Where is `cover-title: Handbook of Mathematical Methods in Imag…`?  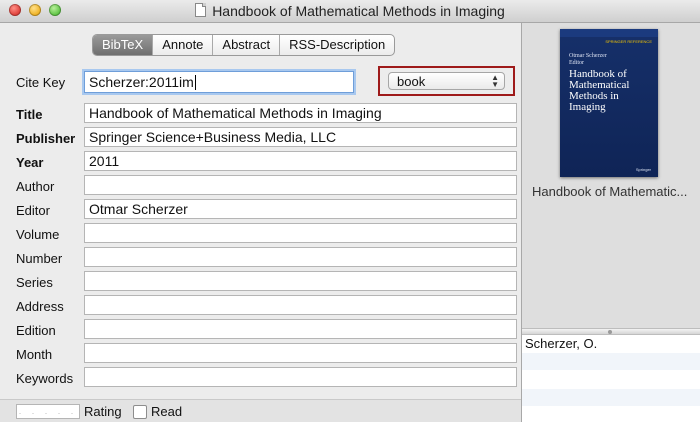
cover-title: Handbook of Mathematical Methods in Imag… is located at coordinates (599, 90).